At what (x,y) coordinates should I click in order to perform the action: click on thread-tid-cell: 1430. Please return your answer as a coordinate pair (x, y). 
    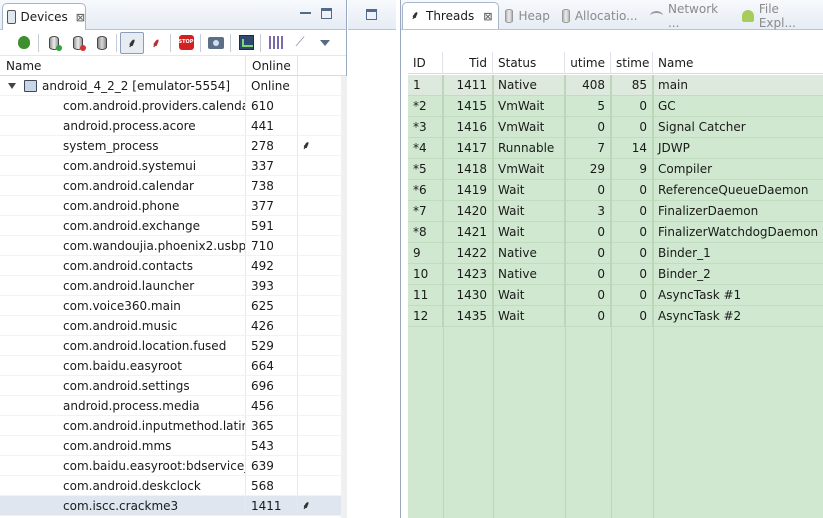
    Looking at the image, I should click on (468, 295).